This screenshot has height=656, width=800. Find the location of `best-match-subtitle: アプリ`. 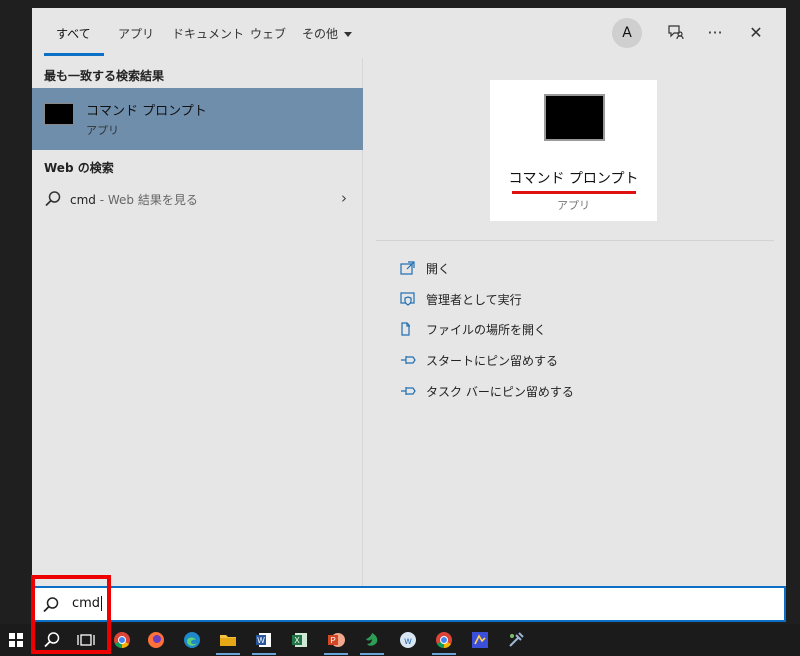

best-match-subtitle: アプリ is located at coordinates (102, 130).